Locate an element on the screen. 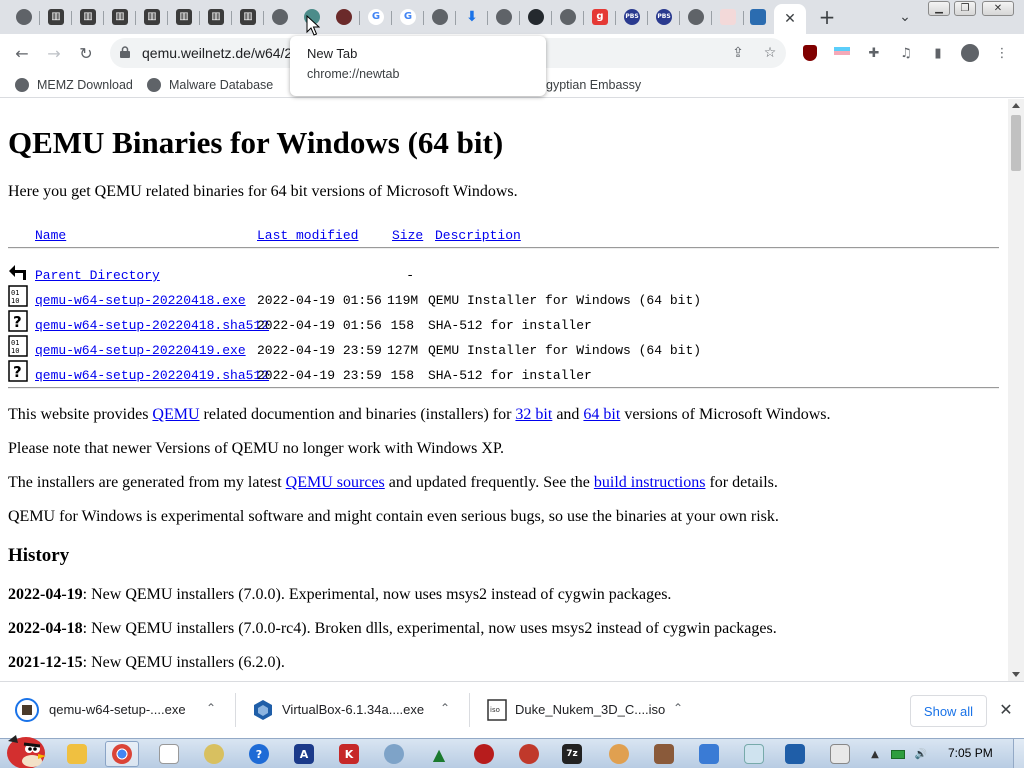 The width and height of the screenshot is (1024, 768). tab-pale is located at coordinates (728, 17).